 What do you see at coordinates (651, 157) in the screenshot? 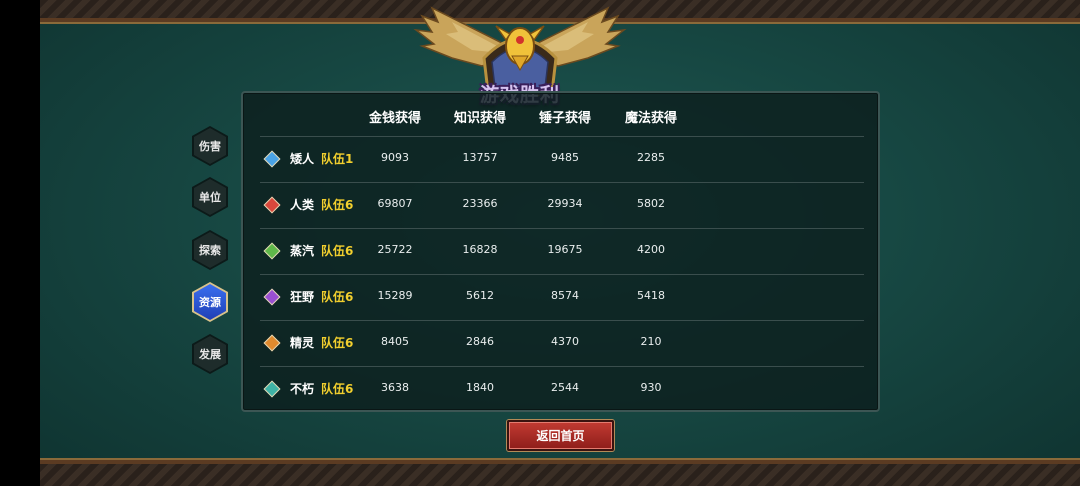
I see `magic-value: 2285` at bounding box center [651, 157].